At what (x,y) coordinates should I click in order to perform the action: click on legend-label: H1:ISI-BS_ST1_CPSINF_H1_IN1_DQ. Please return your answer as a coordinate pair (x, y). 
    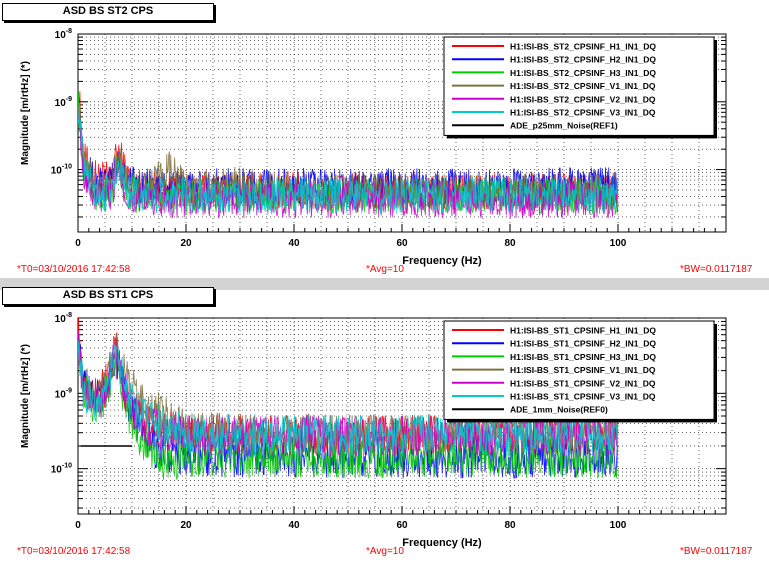
    Looking at the image, I should click on (583, 331).